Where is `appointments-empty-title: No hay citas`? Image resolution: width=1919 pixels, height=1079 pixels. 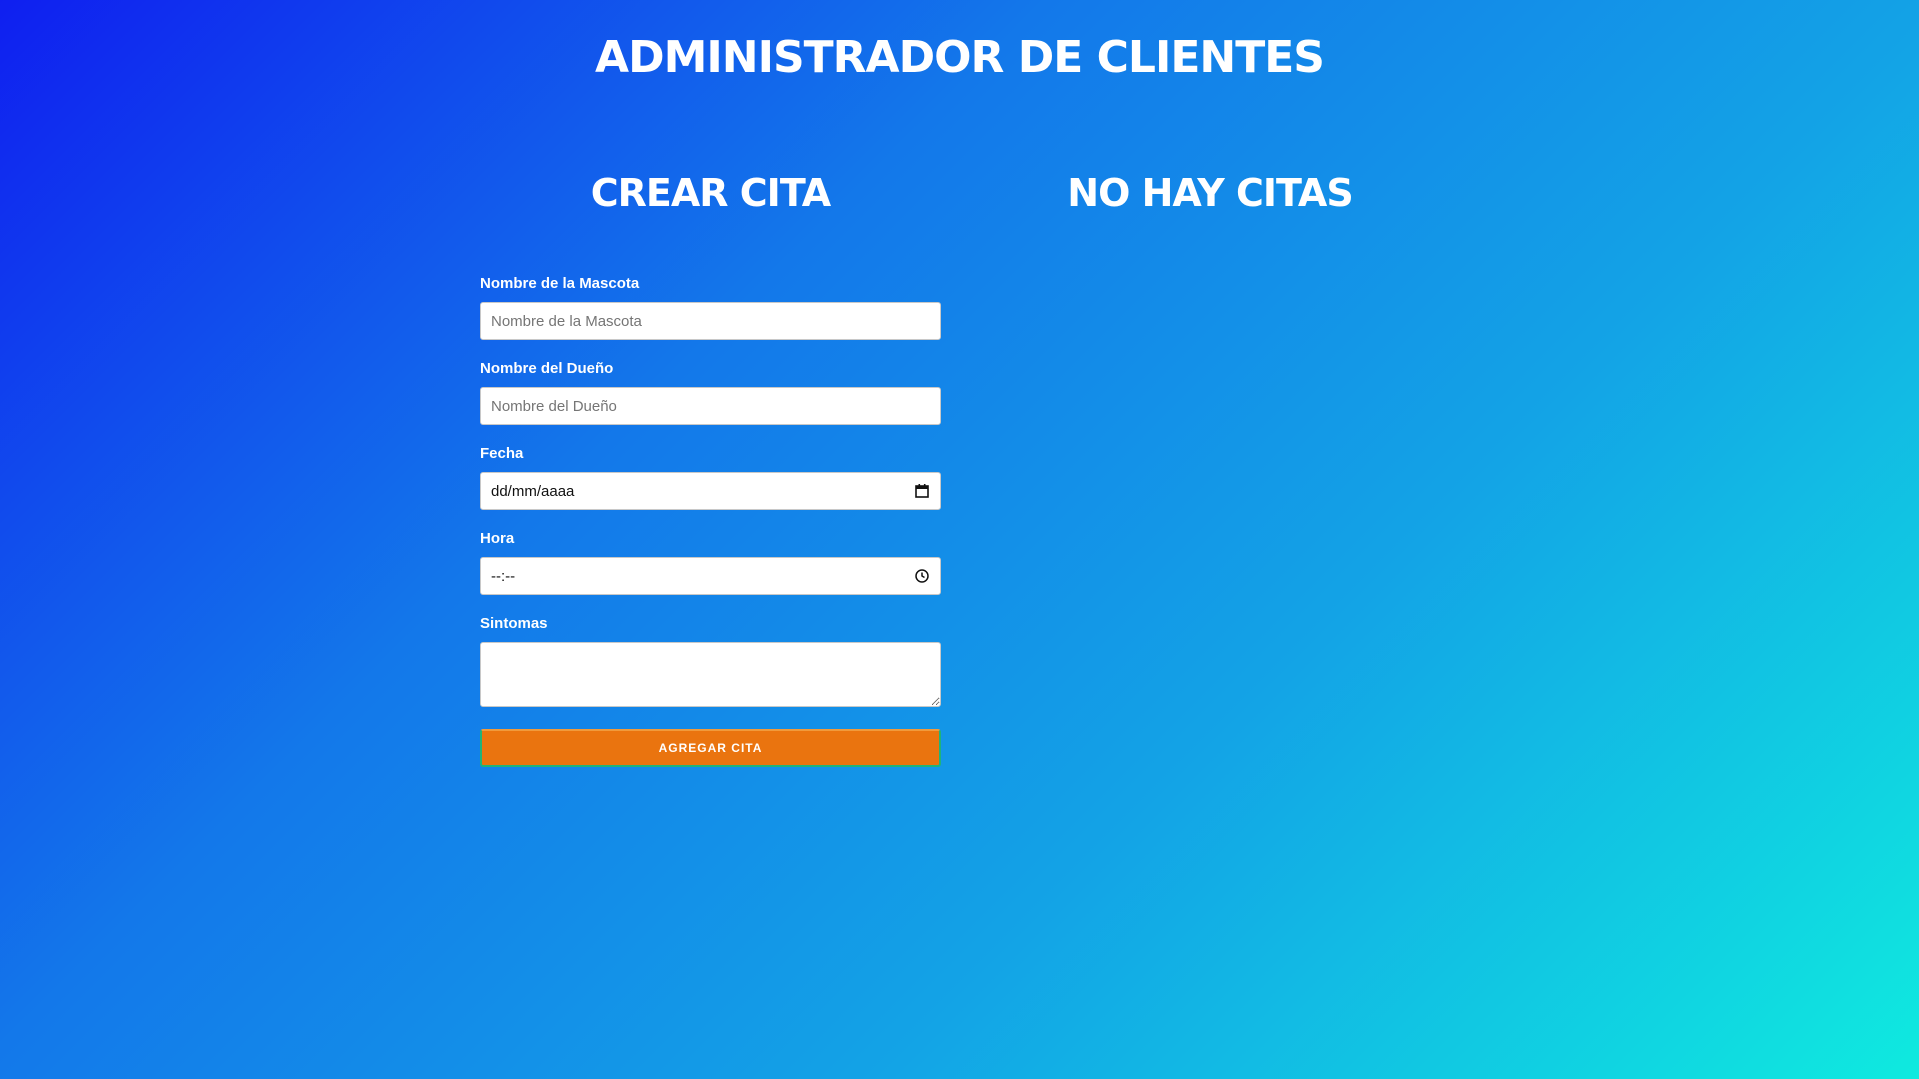 appointments-empty-title: No hay citas is located at coordinates (1210, 193).